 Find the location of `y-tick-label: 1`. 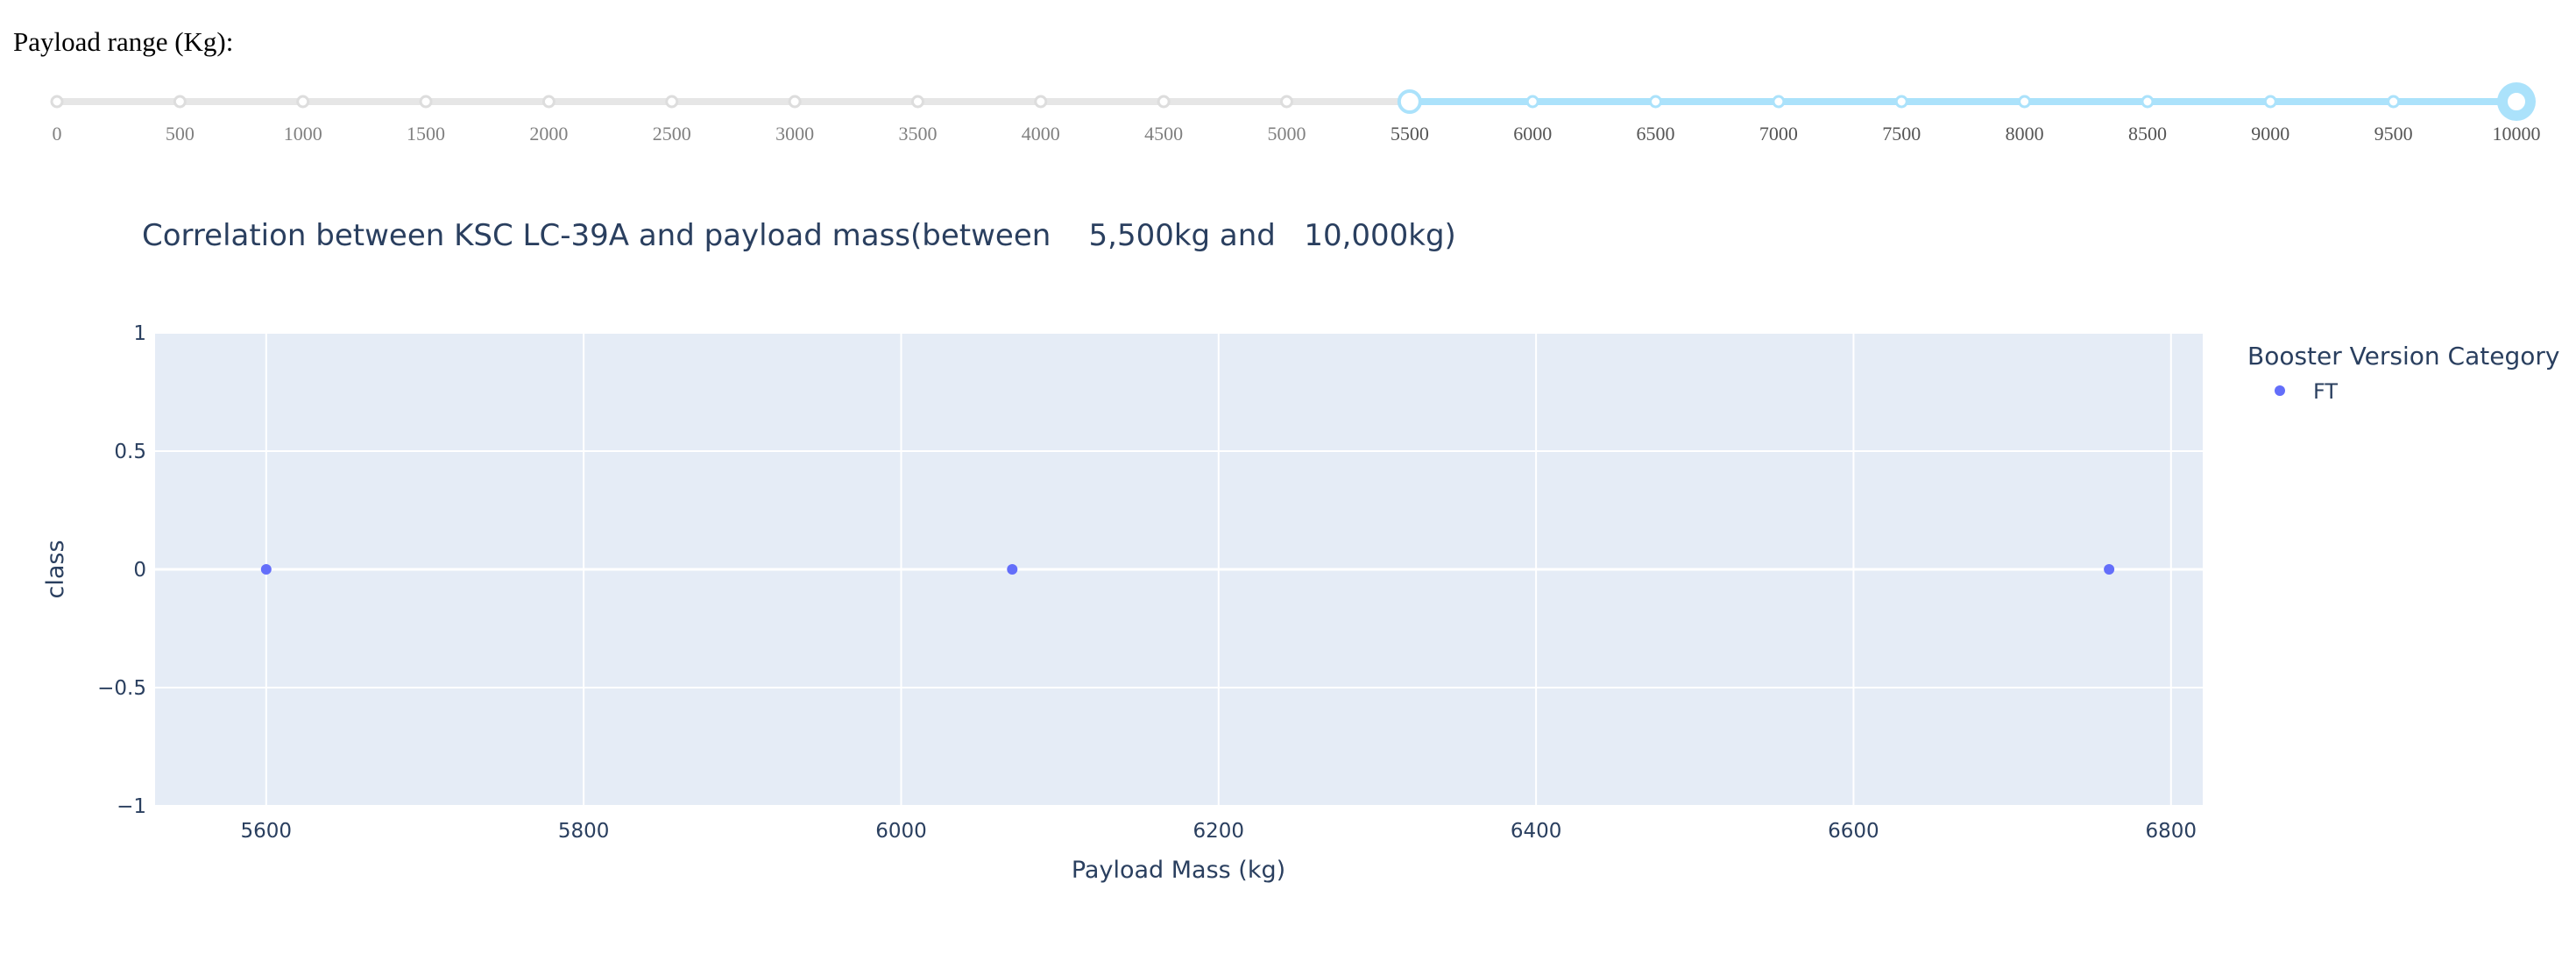

y-tick-label: 1 is located at coordinates (139, 333).